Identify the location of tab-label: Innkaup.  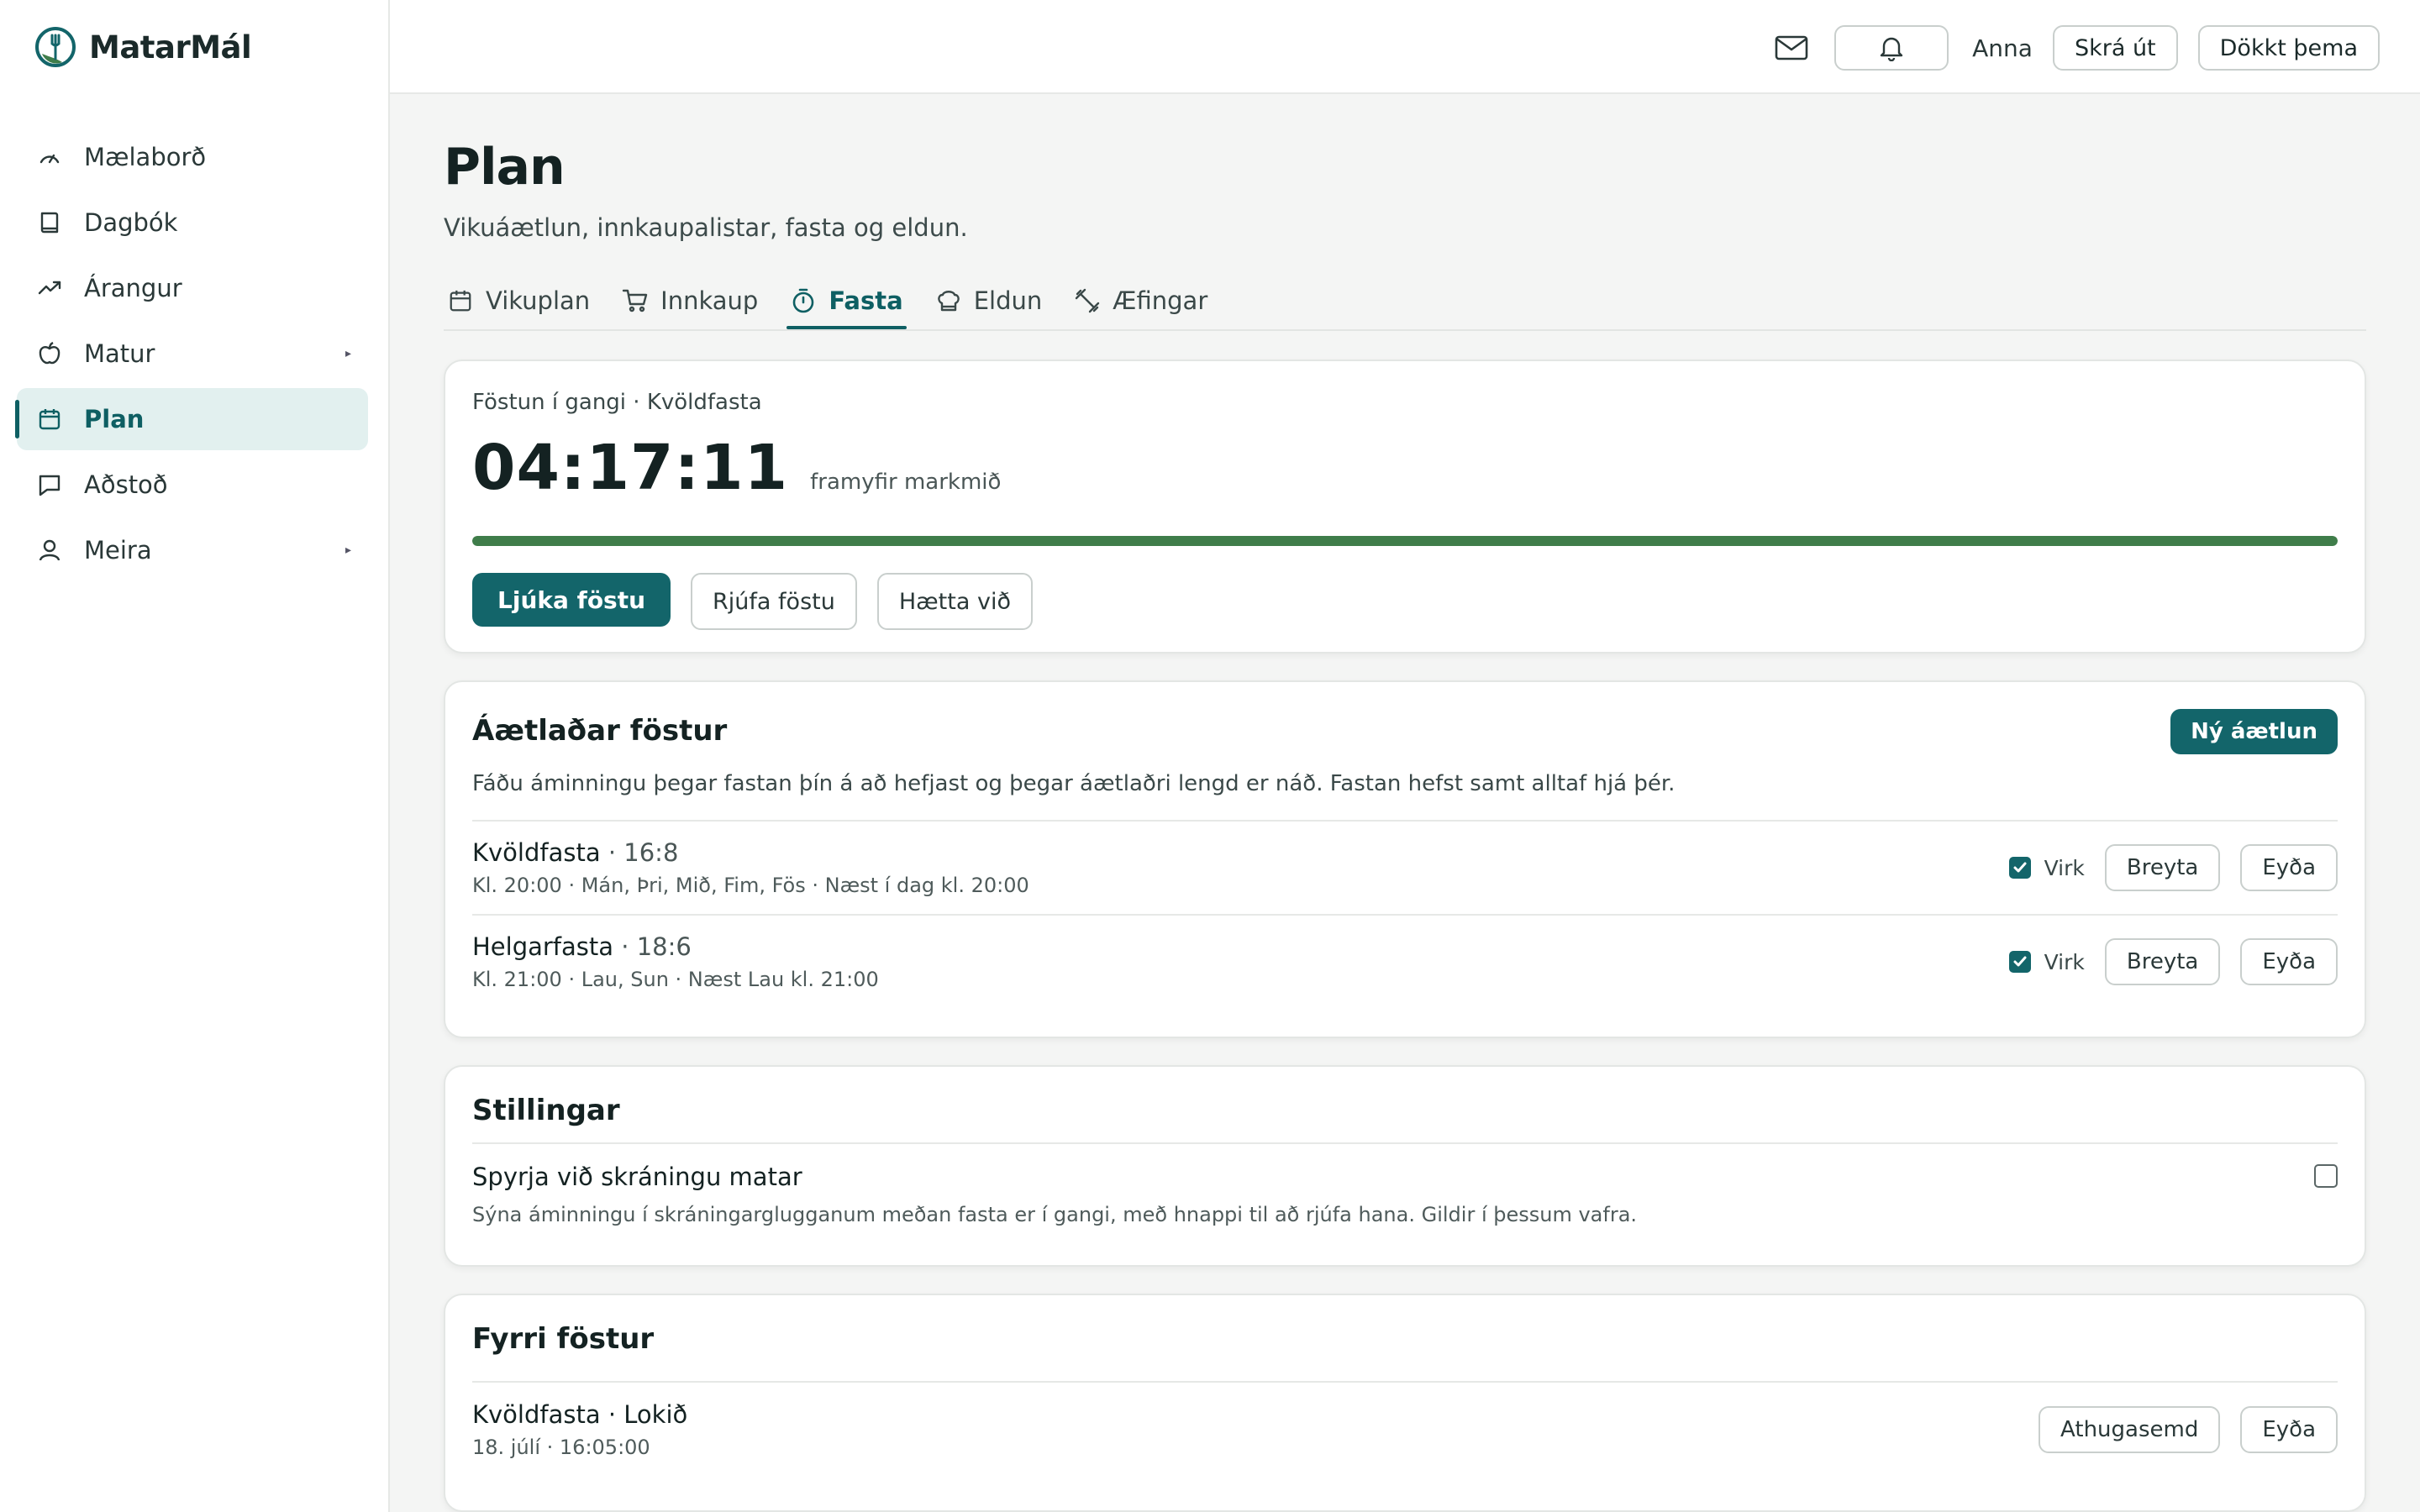
(709, 300).